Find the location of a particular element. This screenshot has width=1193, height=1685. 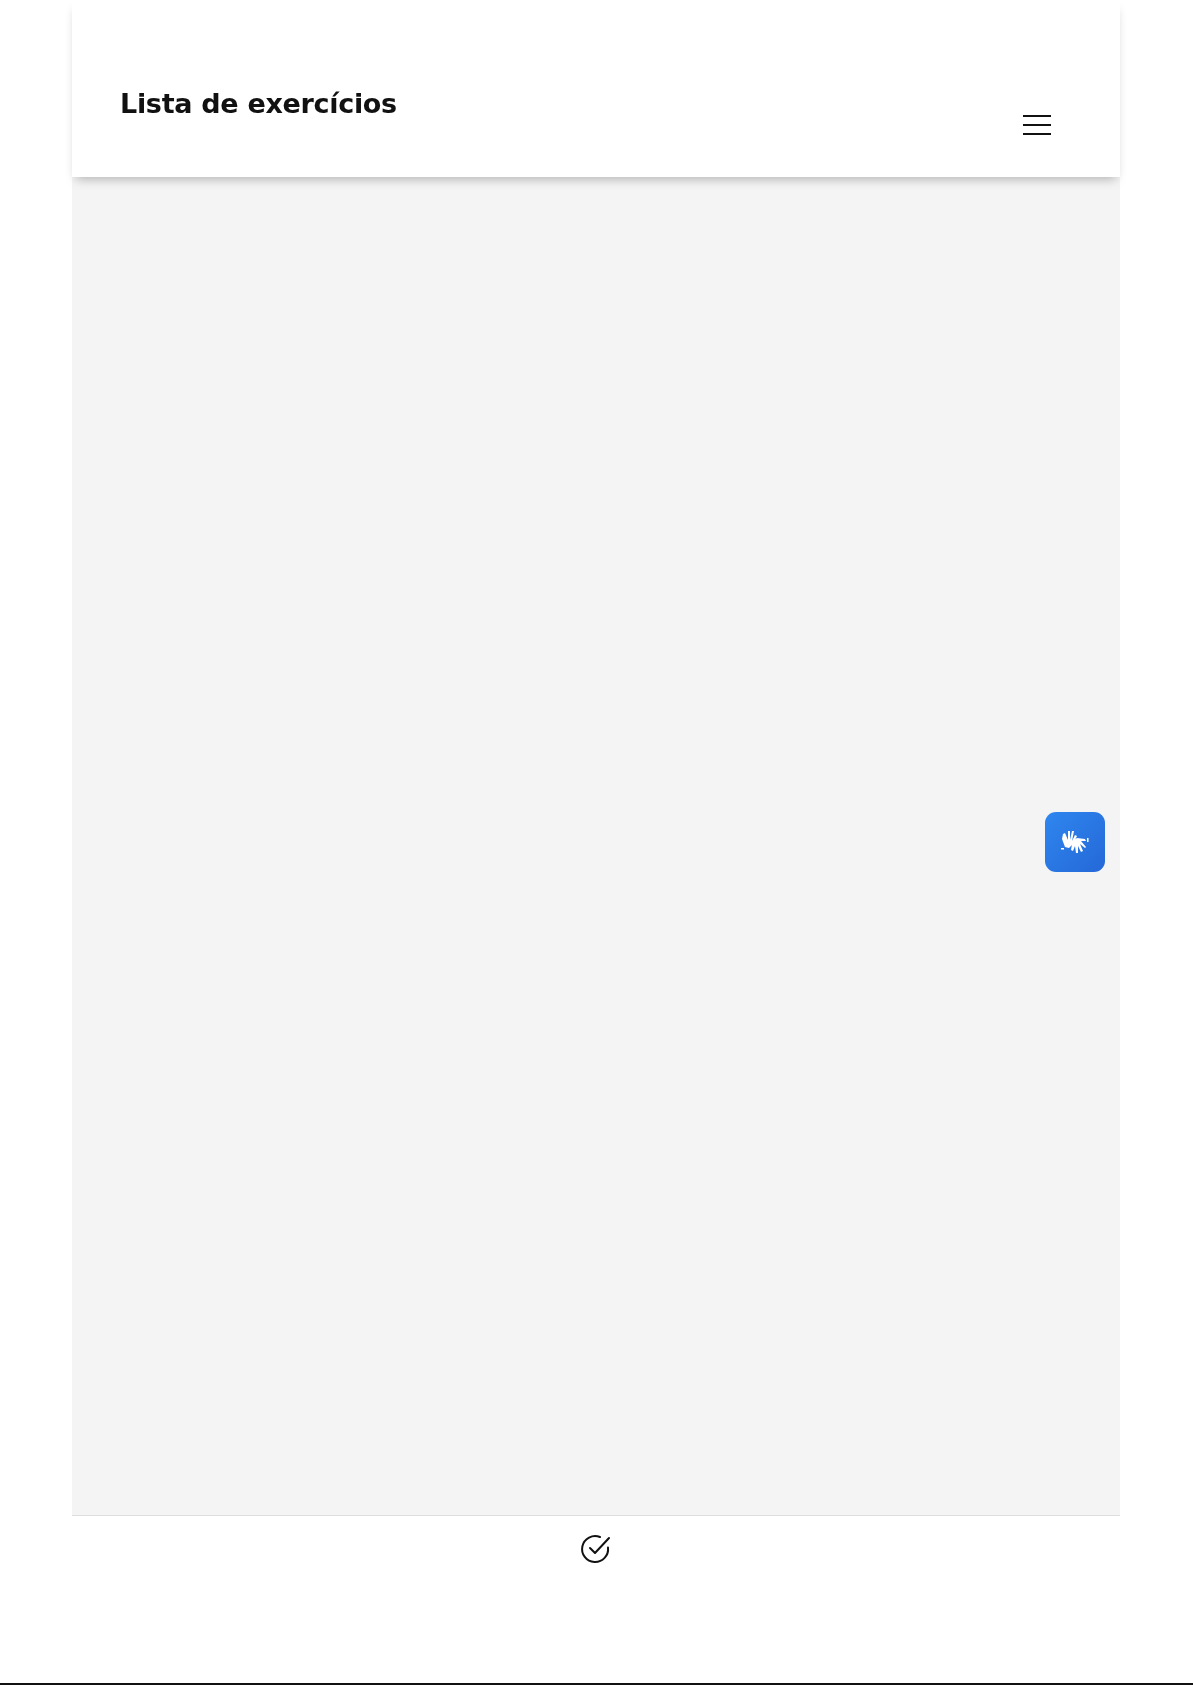

menu-button is located at coordinates (1037, 125).